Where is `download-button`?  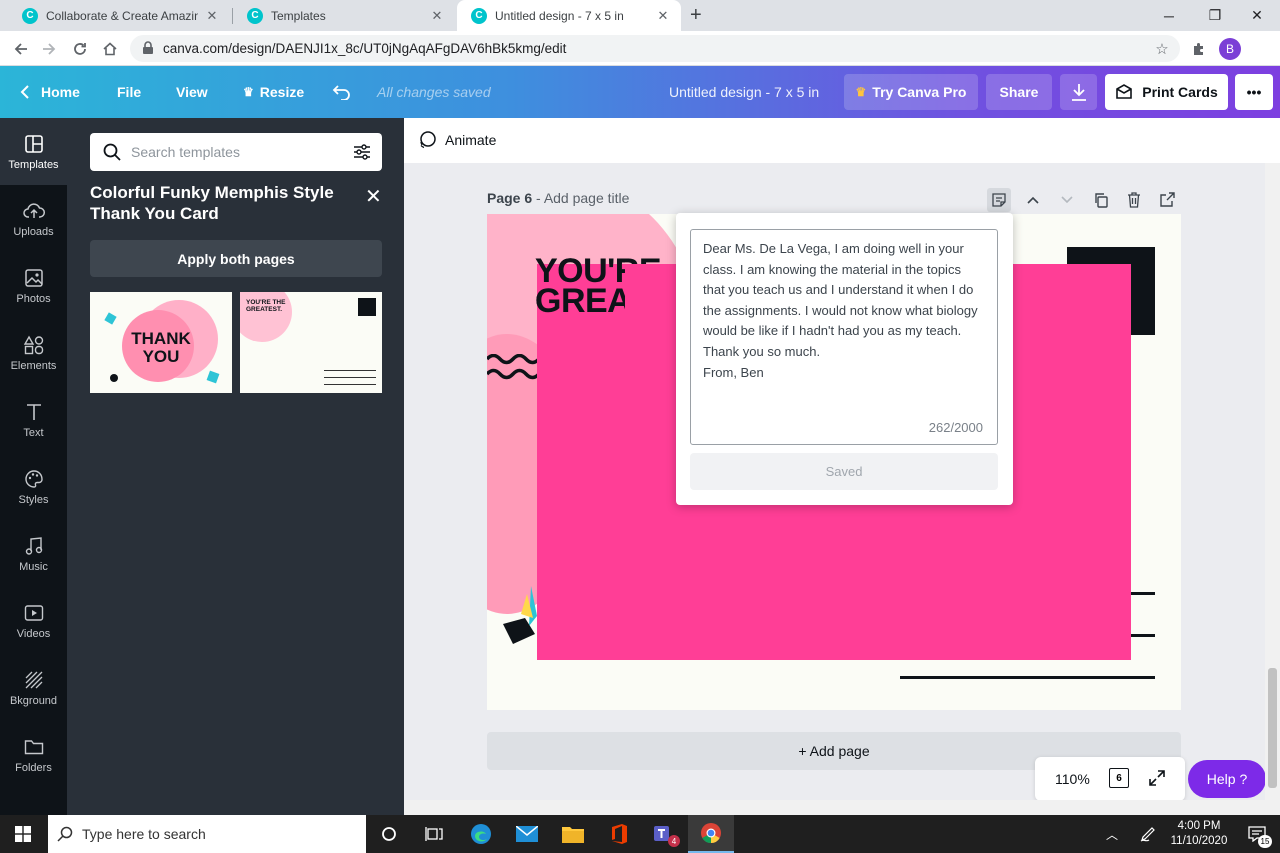 download-button is located at coordinates (1078, 92).